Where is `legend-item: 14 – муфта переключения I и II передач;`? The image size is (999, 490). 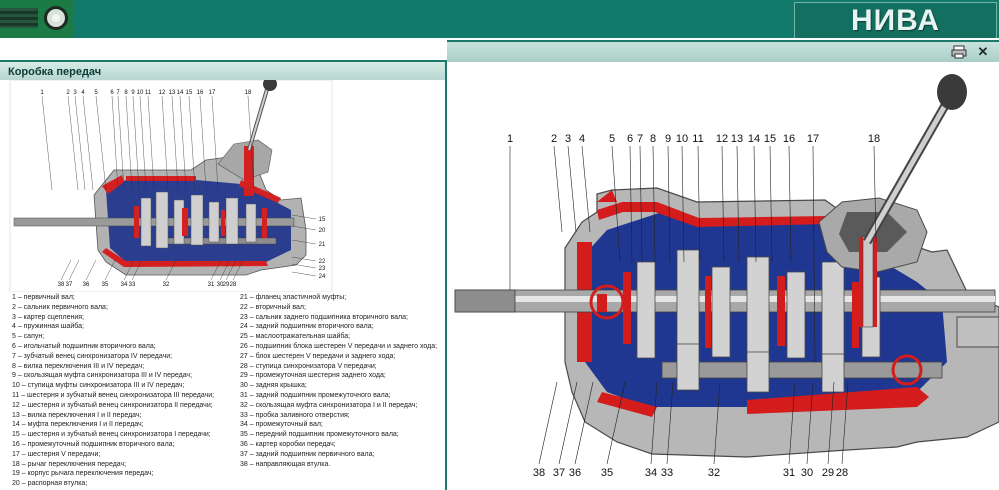 legend-item: 14 – муфта переключения I и II передач; is located at coordinates (78, 425).